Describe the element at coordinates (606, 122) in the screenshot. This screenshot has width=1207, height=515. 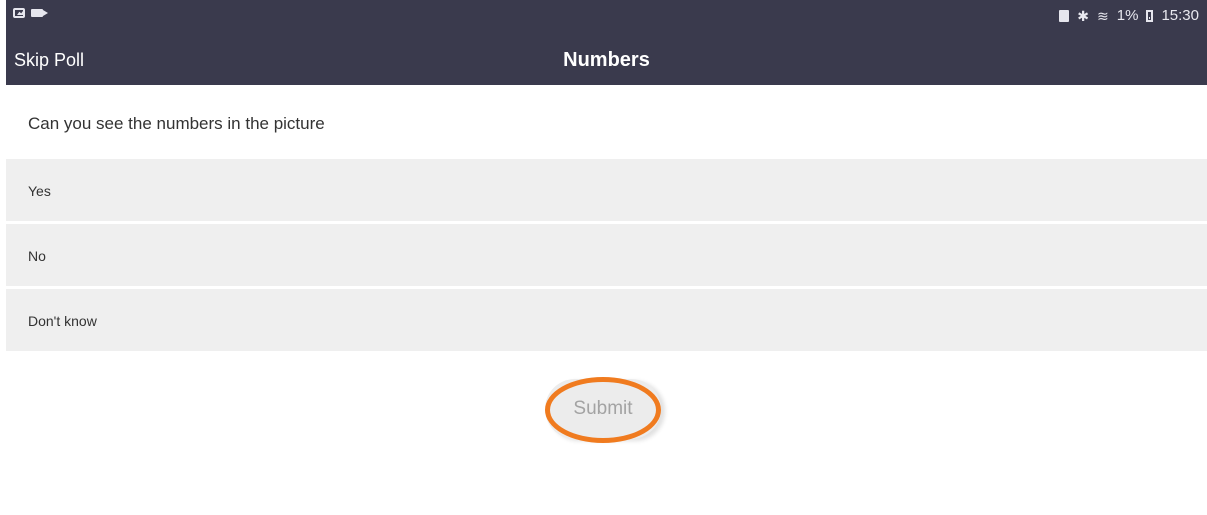
I see `poll-question: Can you see the numbers in the picture` at that location.